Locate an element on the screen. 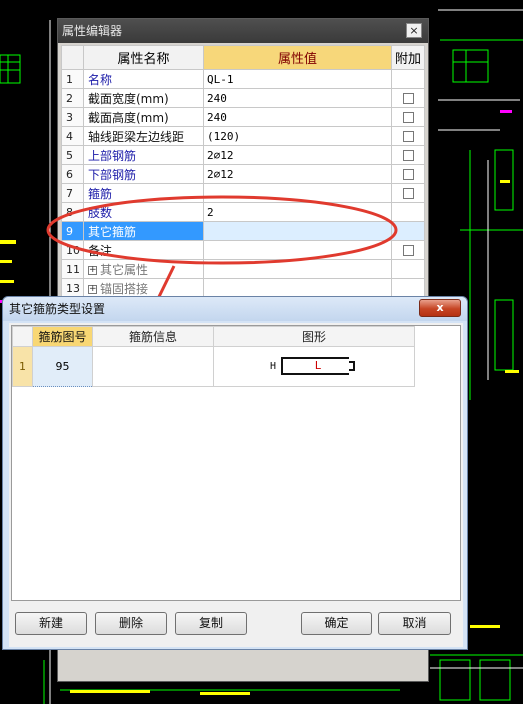  cancel-button: 取消 is located at coordinates (414, 623).